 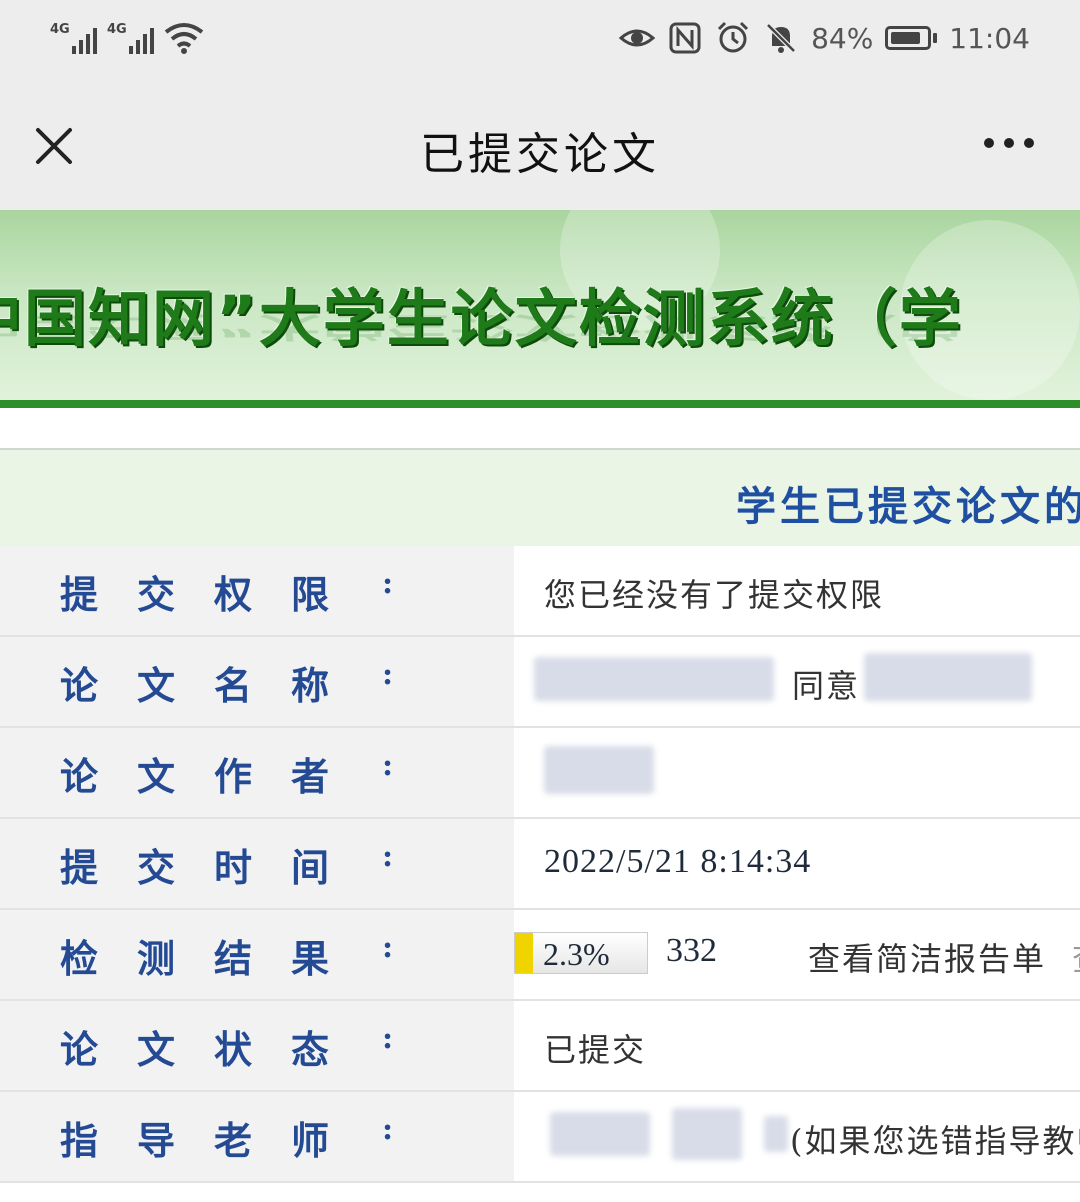 I want to click on similarity-progress-bar: 2.3%, so click(x=581, y=953).